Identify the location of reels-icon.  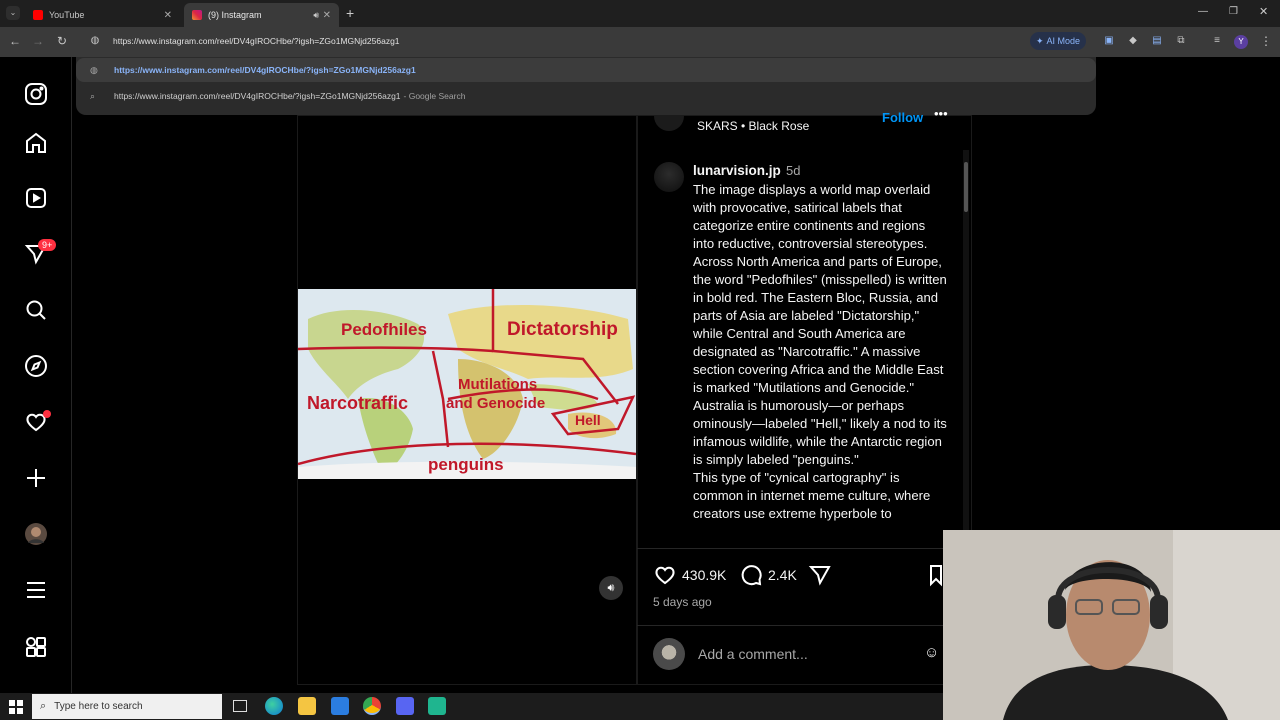
(36, 198).